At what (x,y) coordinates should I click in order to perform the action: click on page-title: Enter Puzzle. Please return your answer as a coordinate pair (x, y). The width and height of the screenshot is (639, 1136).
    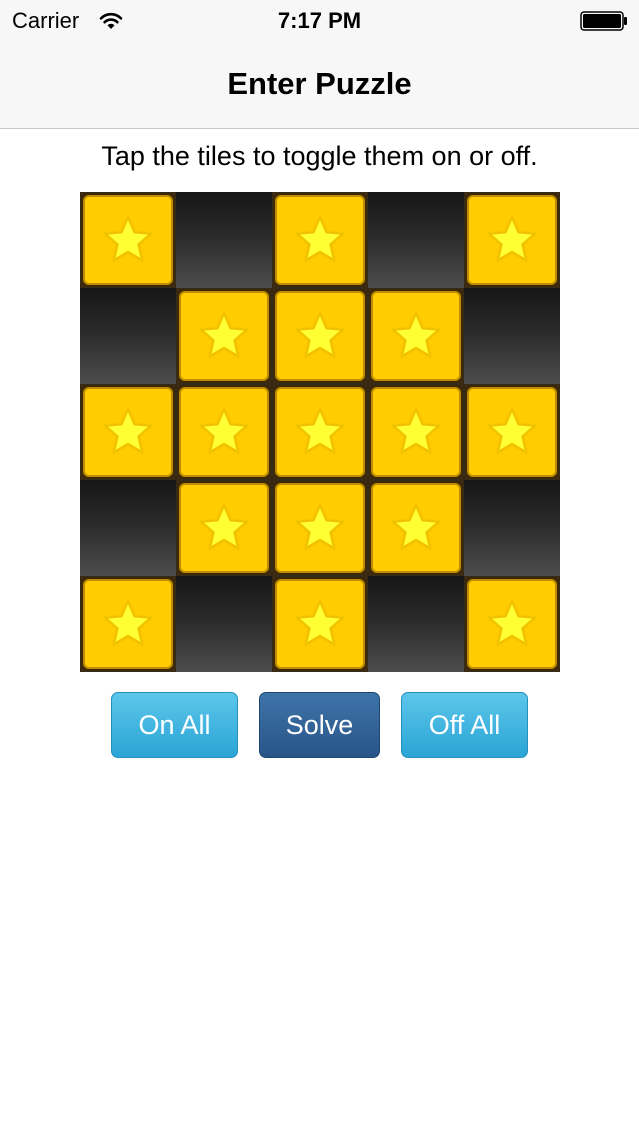
    Looking at the image, I should click on (319, 83).